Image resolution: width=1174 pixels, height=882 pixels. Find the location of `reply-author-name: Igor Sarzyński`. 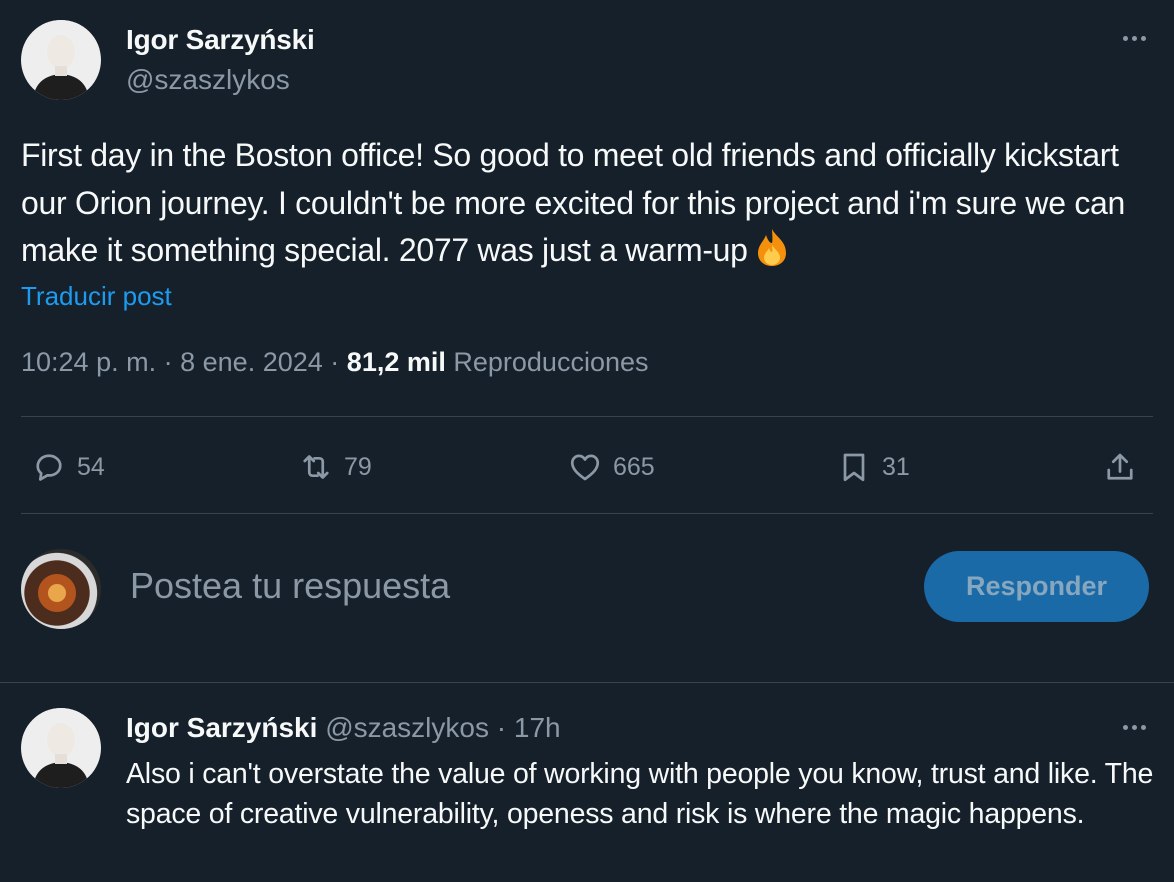

reply-author-name: Igor Sarzyński is located at coordinates (221, 727).